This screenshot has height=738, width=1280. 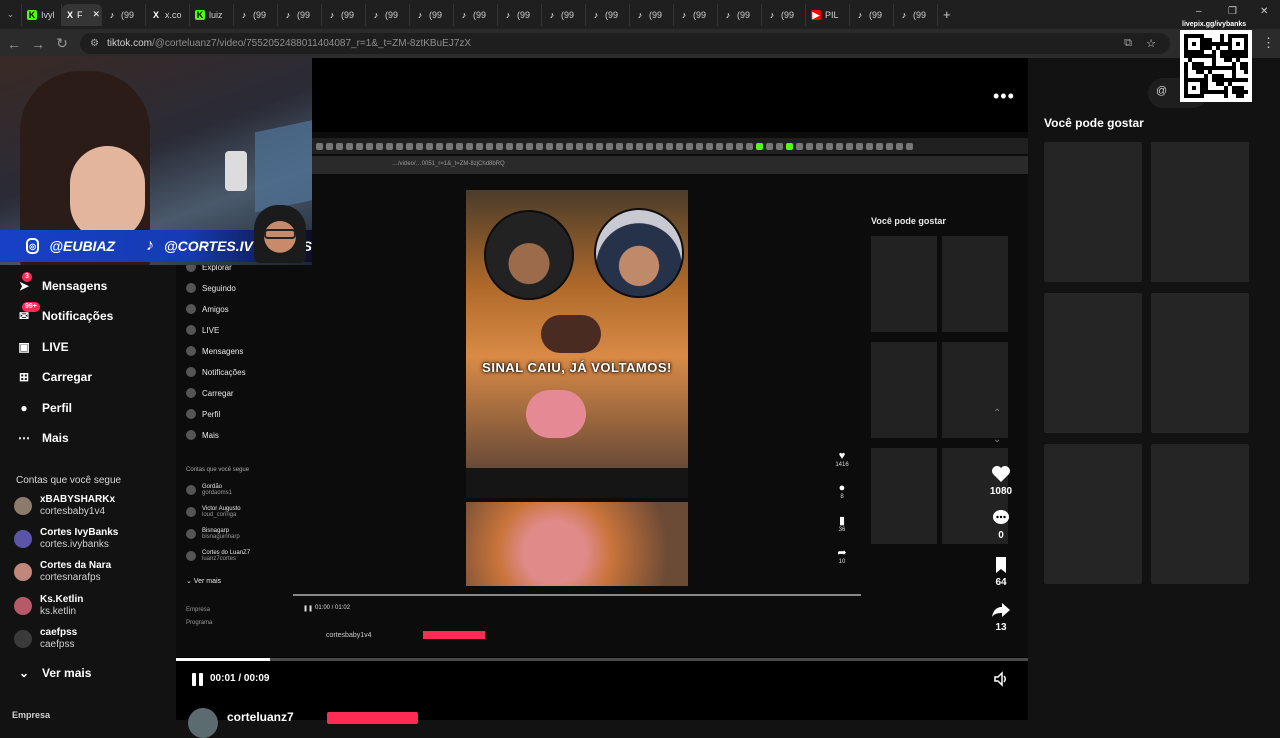 What do you see at coordinates (24, 673) in the screenshot?
I see `chevron-down-icon: ⌄` at bounding box center [24, 673].